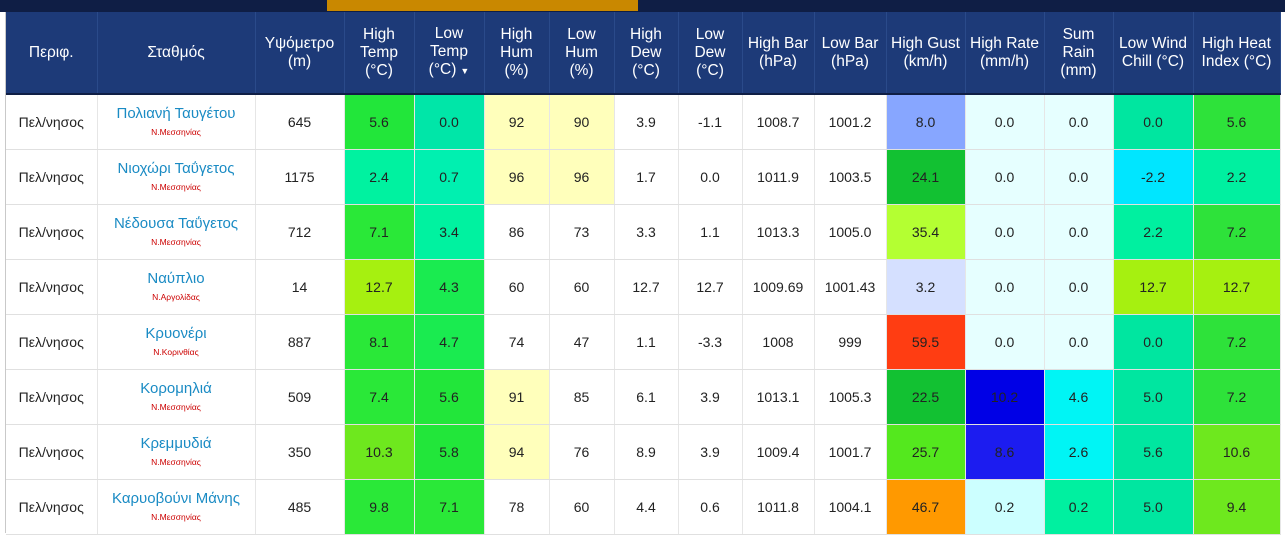 This screenshot has height=535, width=1285. I want to click on value-cell-lodew: 12.7, so click(710, 287).